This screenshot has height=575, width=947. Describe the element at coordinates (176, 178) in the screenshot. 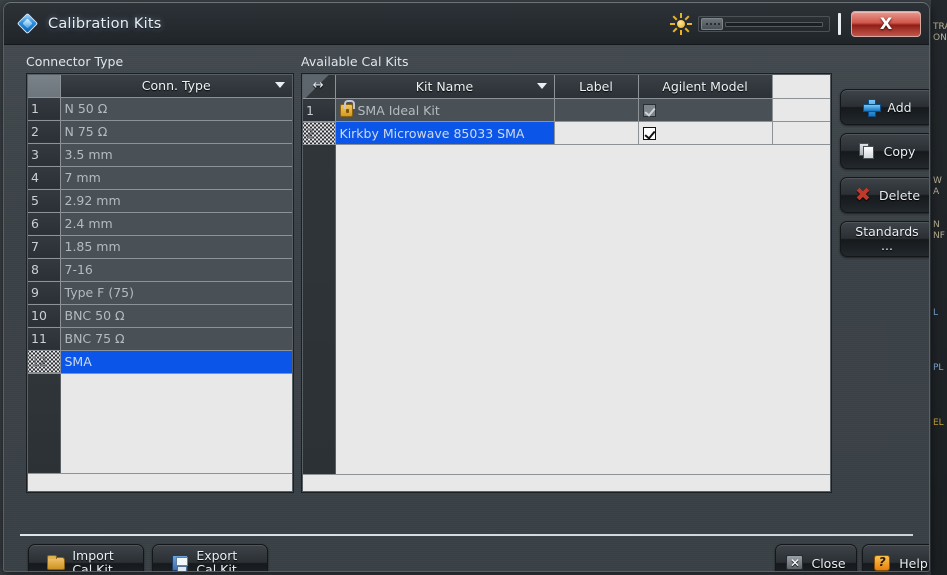

I see `connector-type-cell: 7 mm` at that location.